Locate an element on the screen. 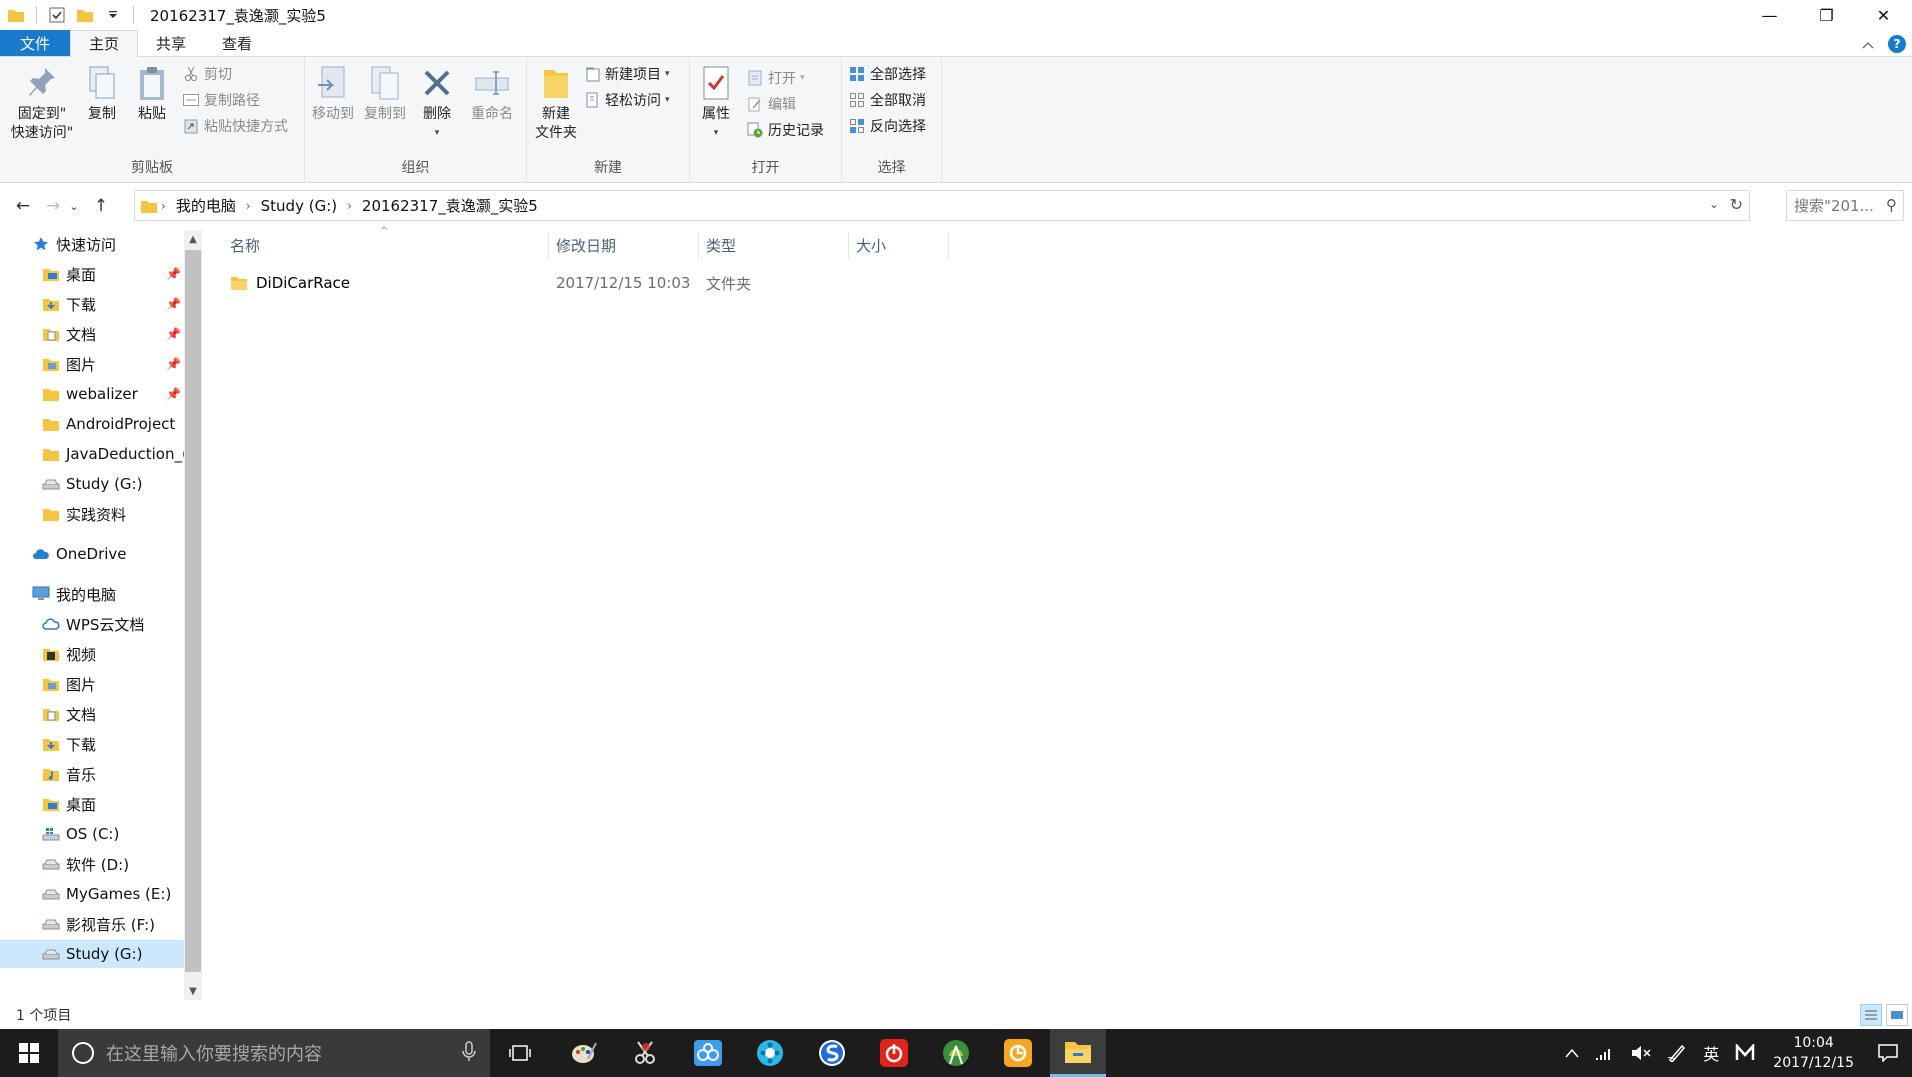  nav-this-pc: 我的电脑 is located at coordinates (92, 594).